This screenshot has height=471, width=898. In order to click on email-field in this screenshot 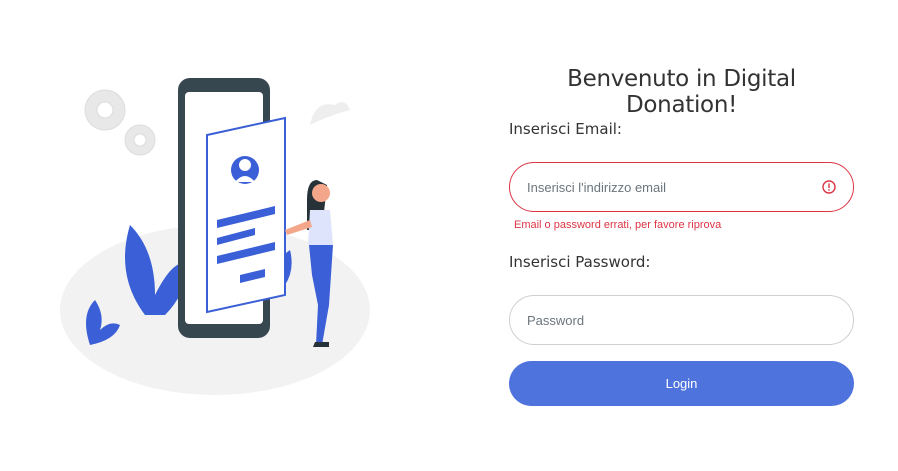, I will do `click(681, 187)`.